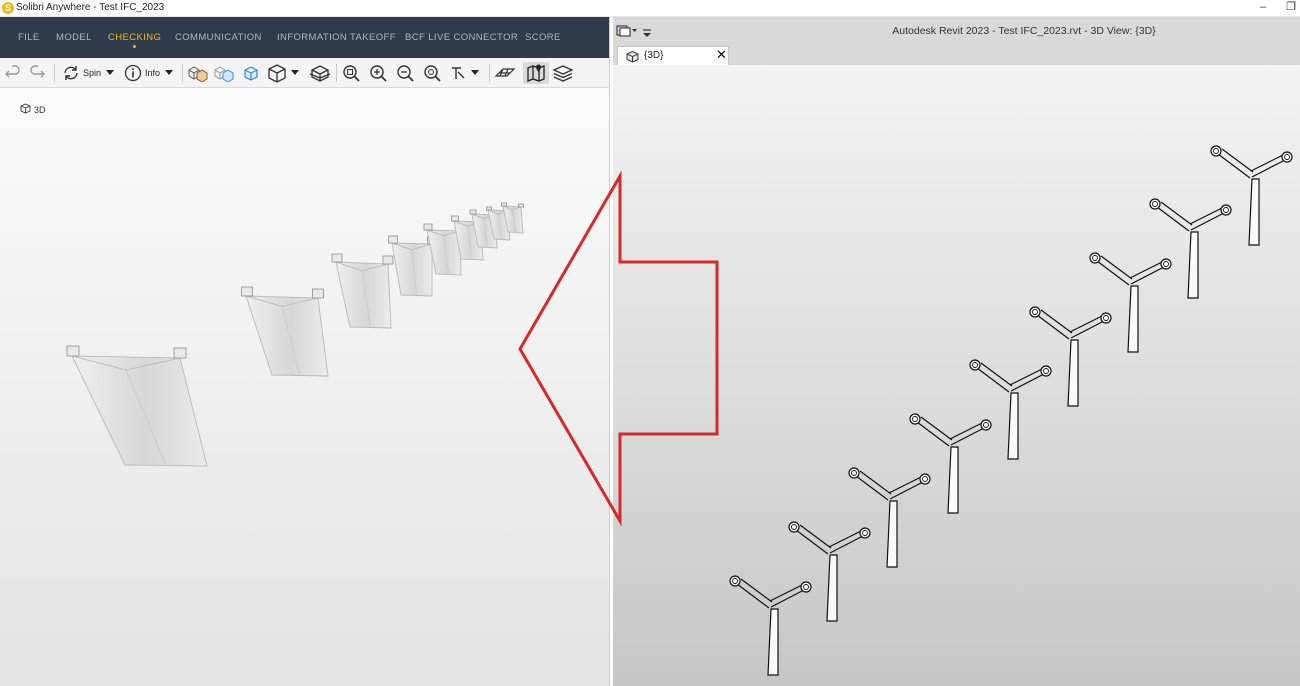 The height and width of the screenshot is (686, 1300). I want to click on show-model-button, so click(198, 73).